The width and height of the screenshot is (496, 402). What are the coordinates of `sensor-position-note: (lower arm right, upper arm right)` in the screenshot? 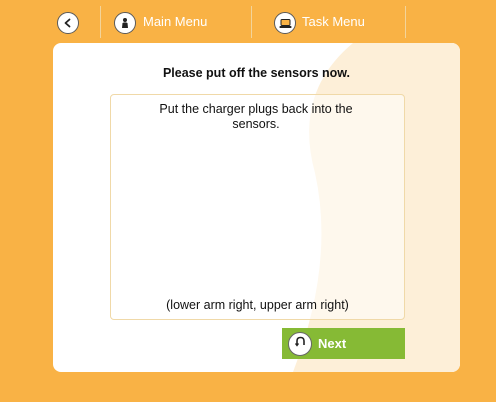 It's located at (257, 305).